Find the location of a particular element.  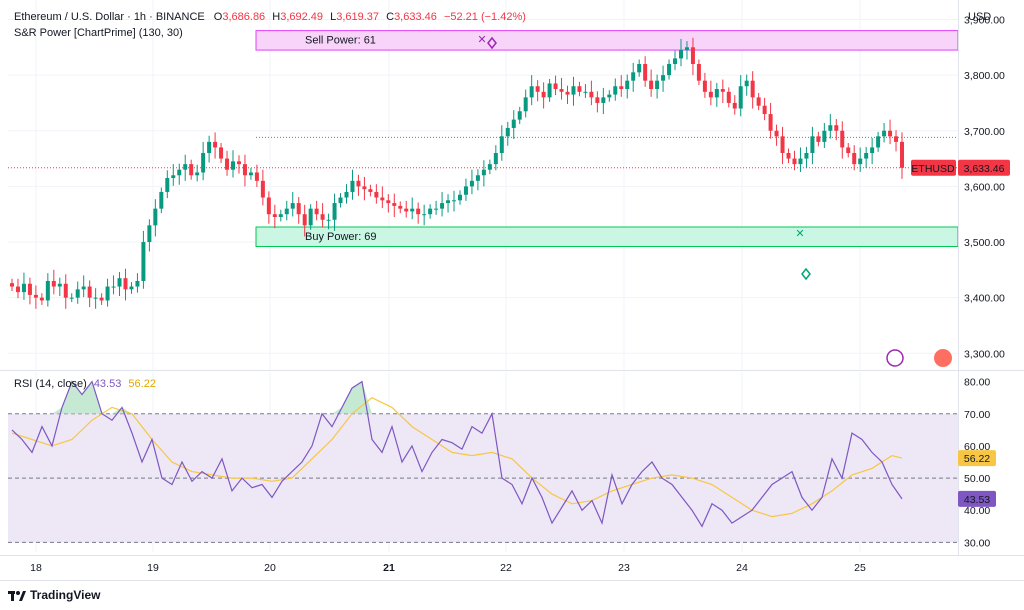

time-tick-label: 24 is located at coordinates (742, 568).